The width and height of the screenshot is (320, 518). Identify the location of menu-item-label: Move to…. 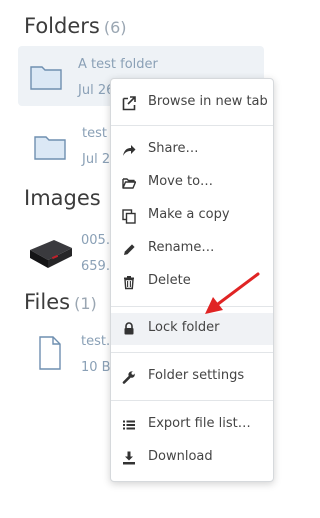
(181, 181).